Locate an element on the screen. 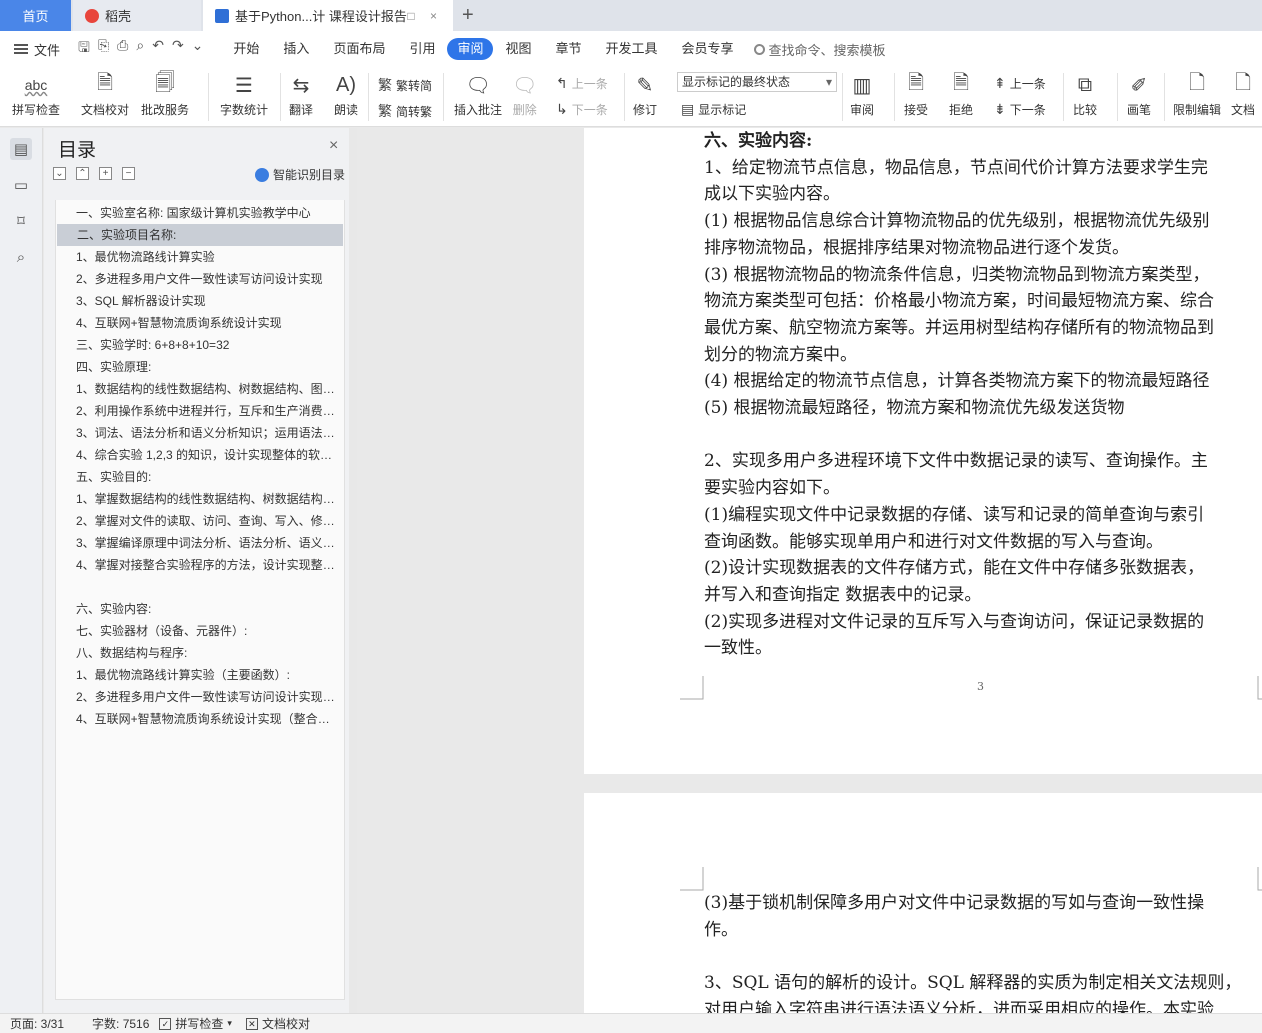  toc-item: 七、实验器材（设备、元器件）: is located at coordinates (200, 631).